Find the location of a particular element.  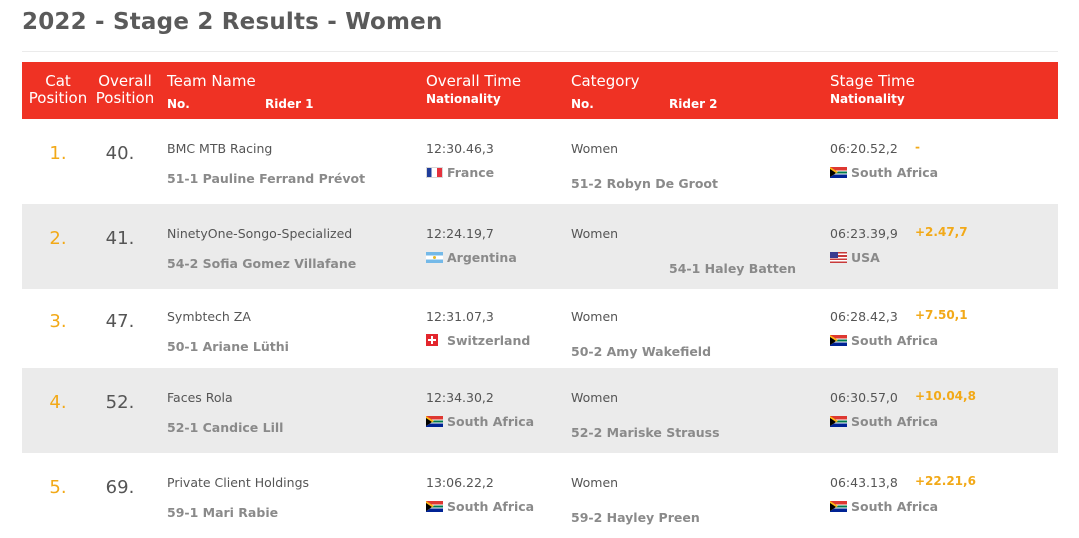

team-name: NinetyOne-Songo-Specialized is located at coordinates (260, 233).